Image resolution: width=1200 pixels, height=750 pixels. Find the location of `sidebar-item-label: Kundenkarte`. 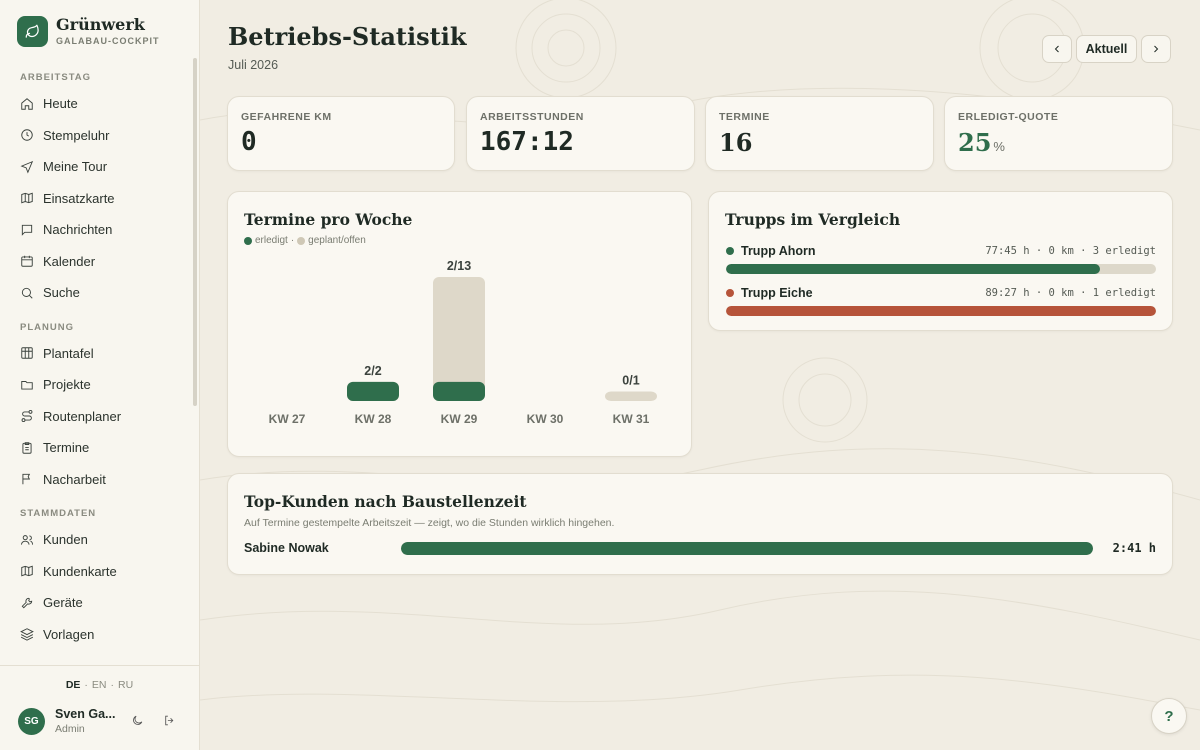

sidebar-item-label: Kundenkarte is located at coordinates (80, 571).